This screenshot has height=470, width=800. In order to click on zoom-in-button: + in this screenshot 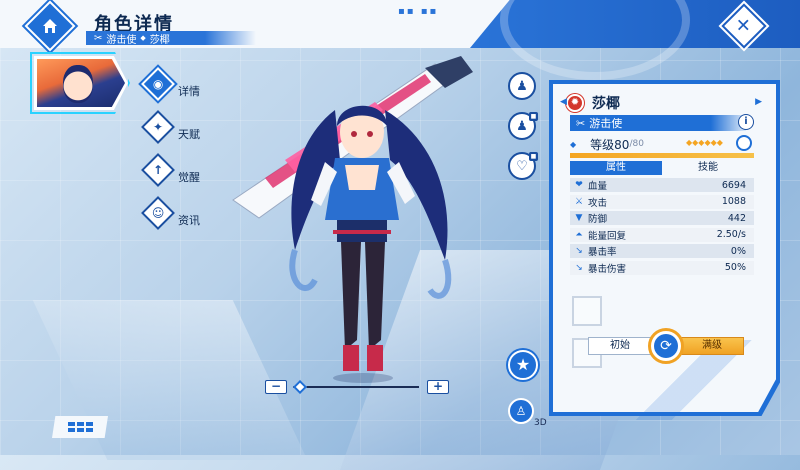, I will do `click(438, 387)`.